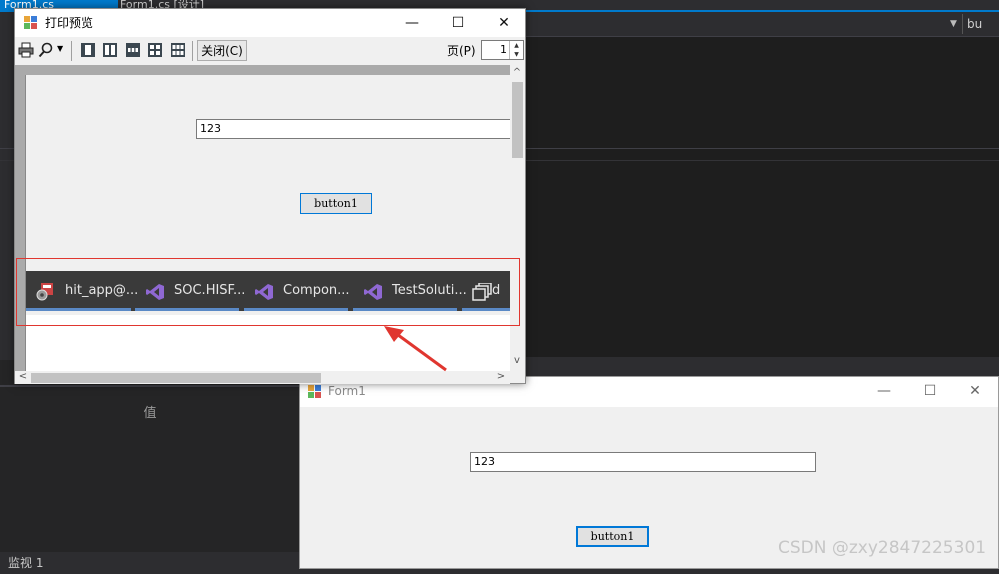 This screenshot has width=999, height=574. What do you see at coordinates (23, 377) in the screenshot?
I see `scroll-left-icon: <` at bounding box center [23, 377].